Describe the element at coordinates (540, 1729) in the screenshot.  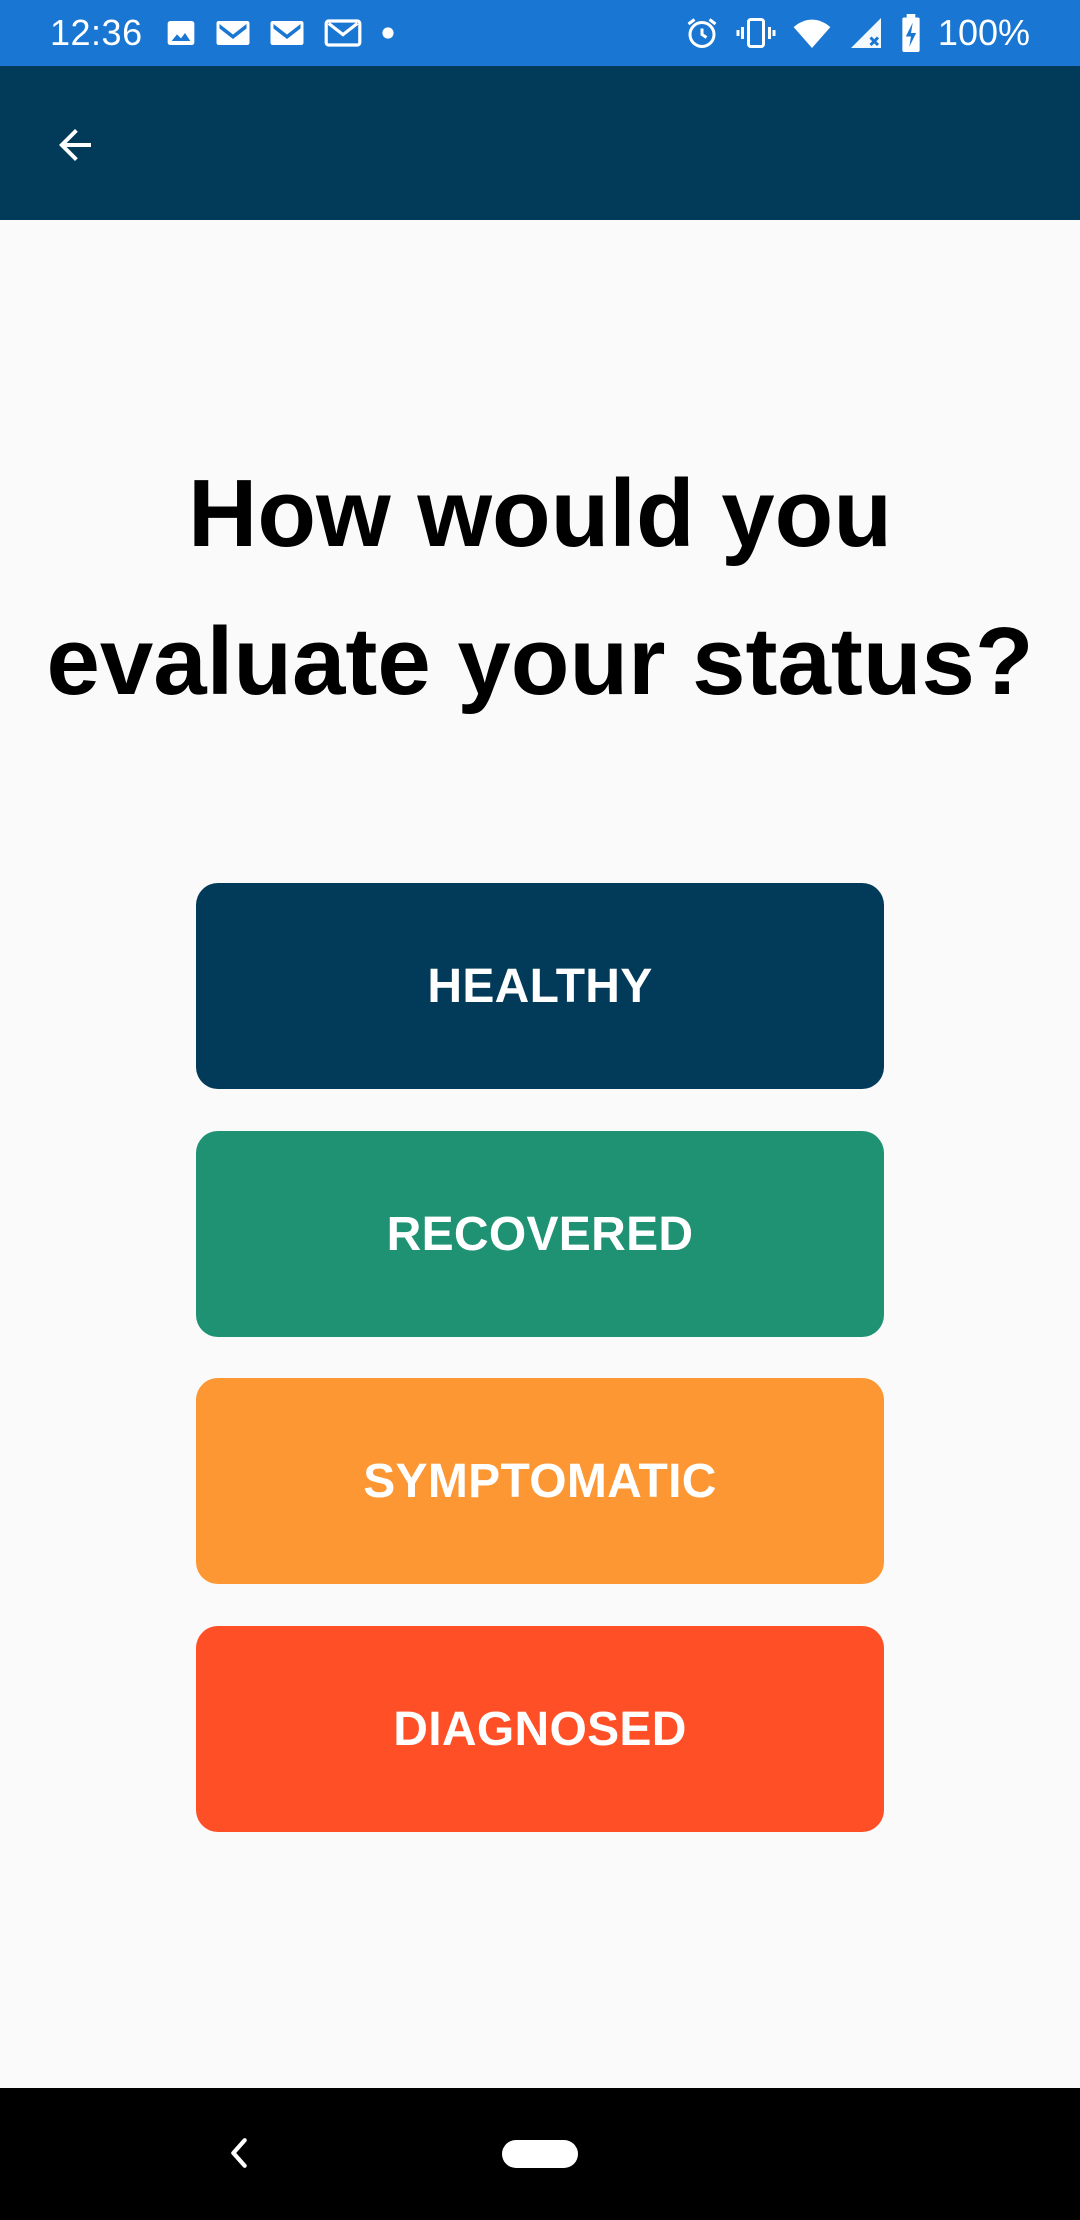
I see `diagnosed-button: DIAGNOSED` at that location.